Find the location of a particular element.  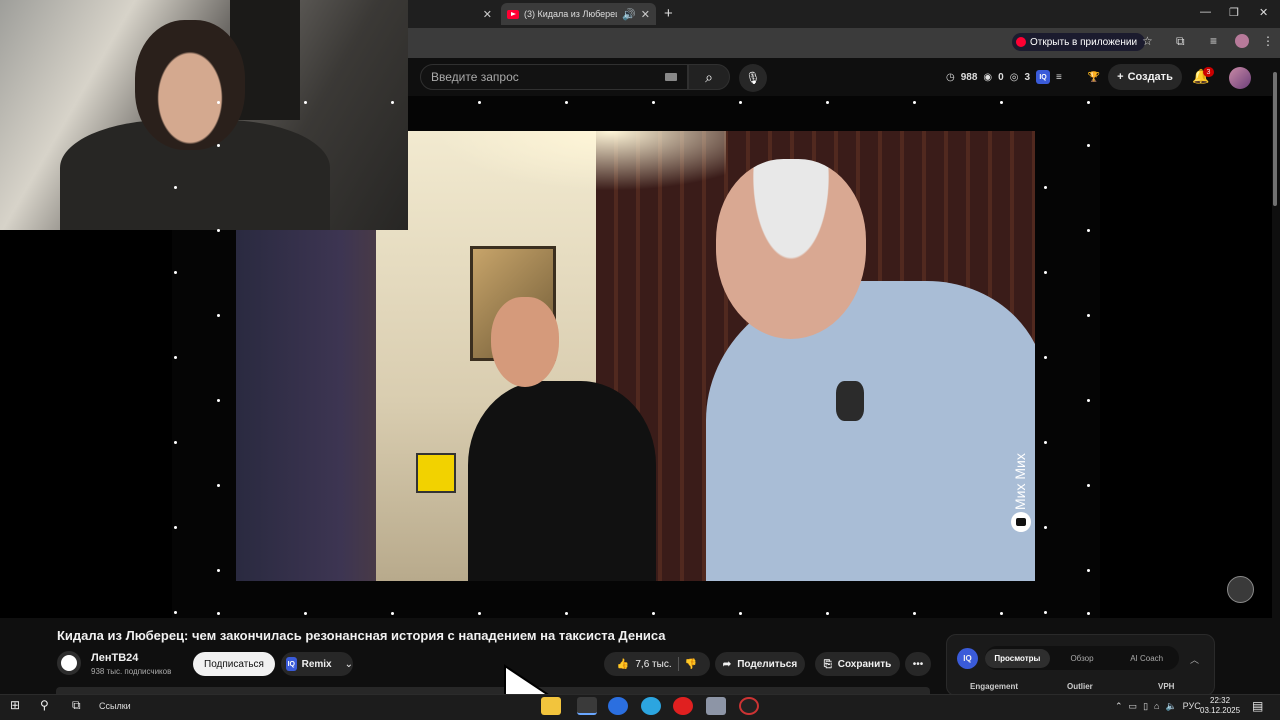

remix-label: Remix is located at coordinates (316, 664).